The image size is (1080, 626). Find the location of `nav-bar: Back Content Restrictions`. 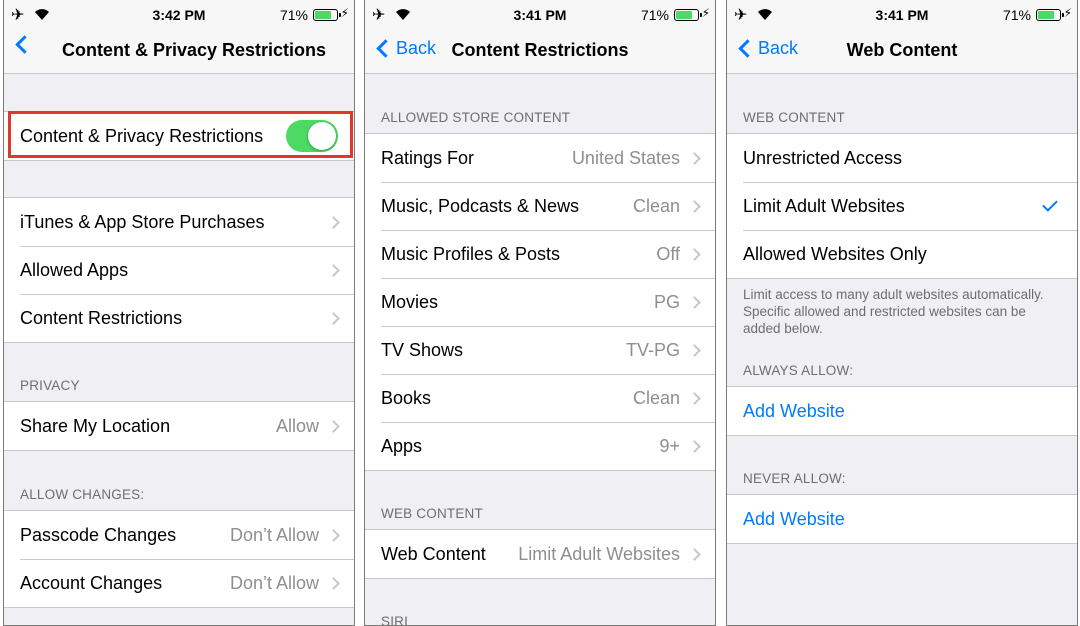

nav-bar: Back Content Restrictions is located at coordinates (540, 52).